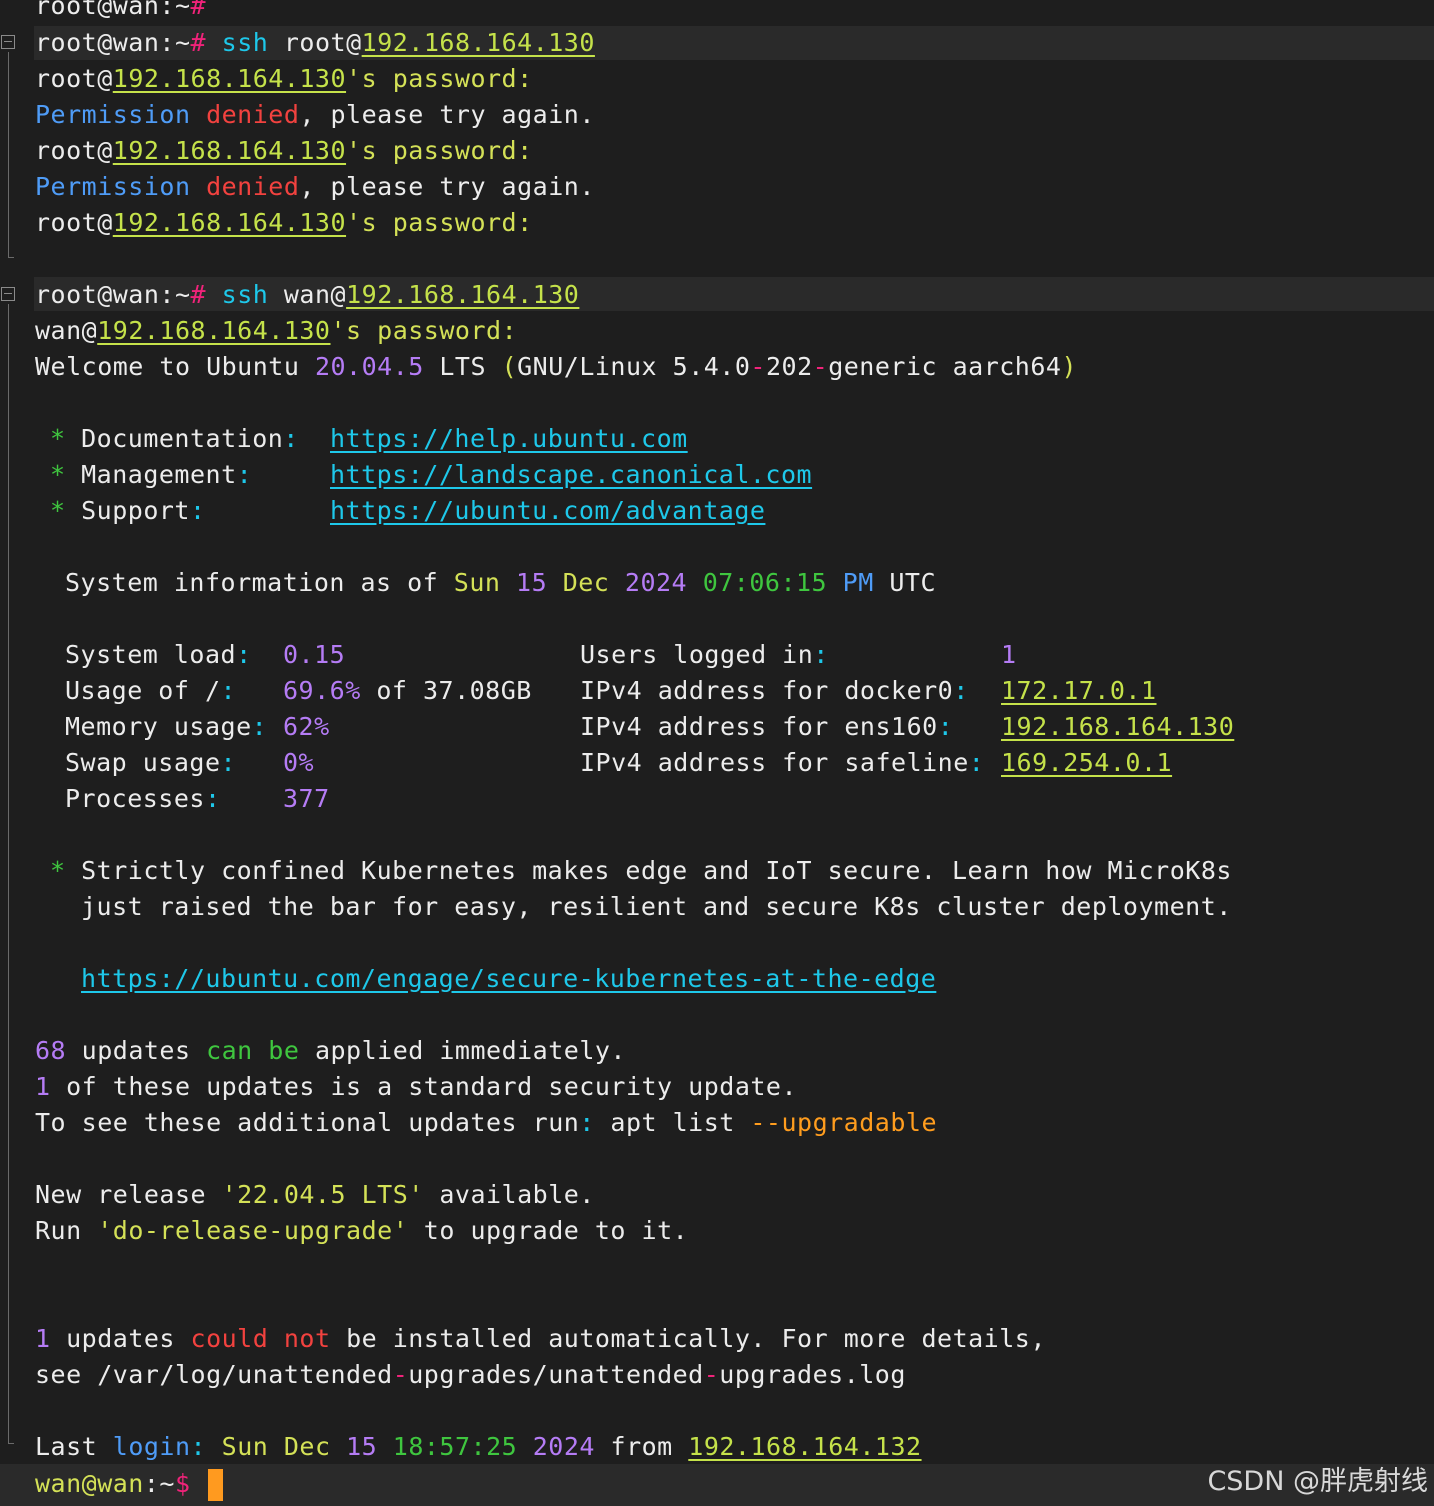  What do you see at coordinates (151, 762) in the screenshot?
I see `stat-swap-label: Swap usage:` at bounding box center [151, 762].